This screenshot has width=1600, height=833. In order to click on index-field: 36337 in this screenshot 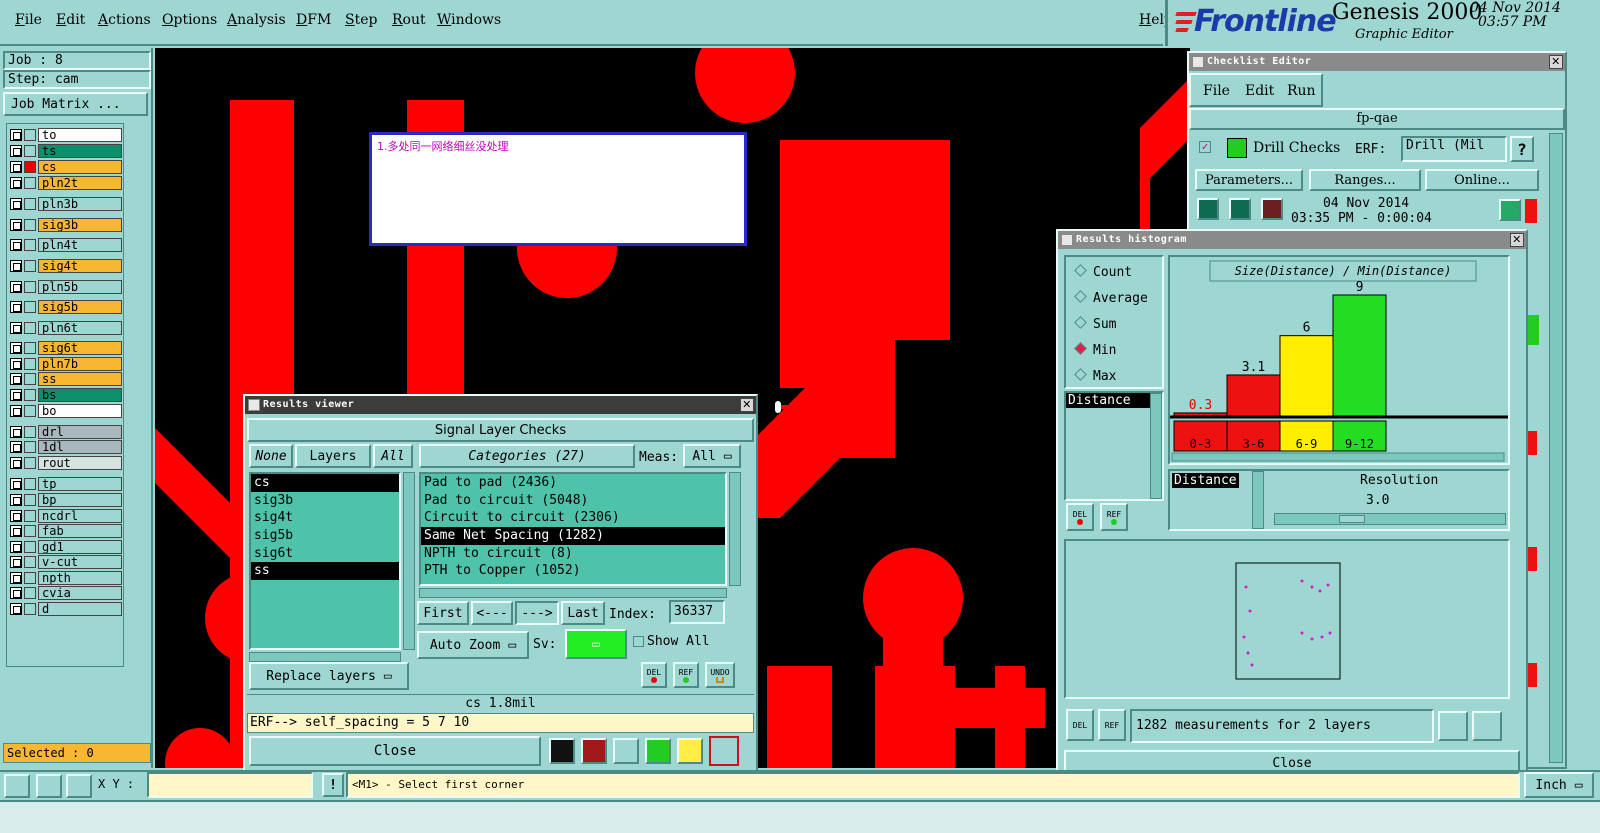, I will do `click(697, 612)`.